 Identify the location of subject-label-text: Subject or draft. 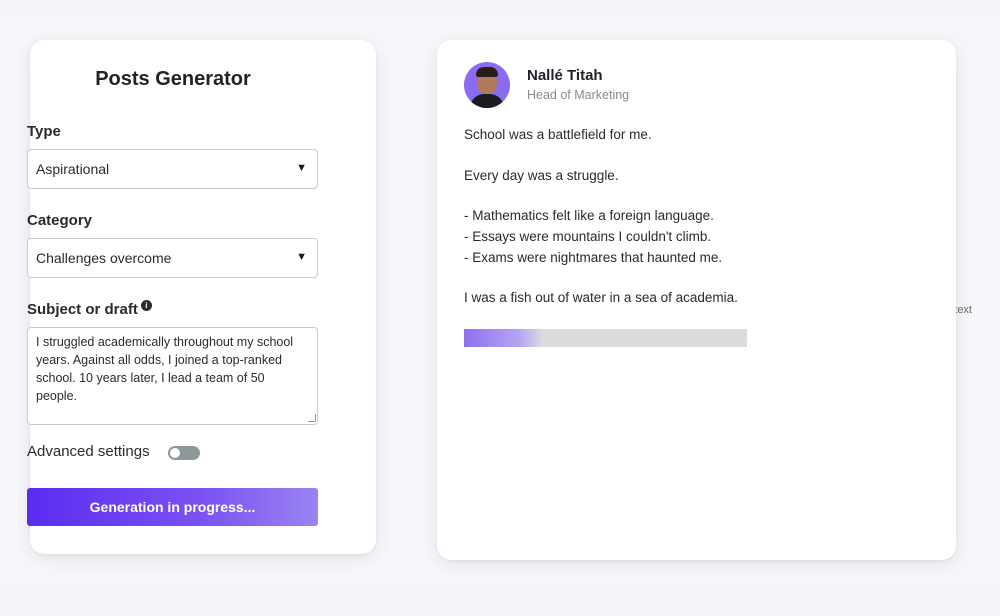
(82, 309).